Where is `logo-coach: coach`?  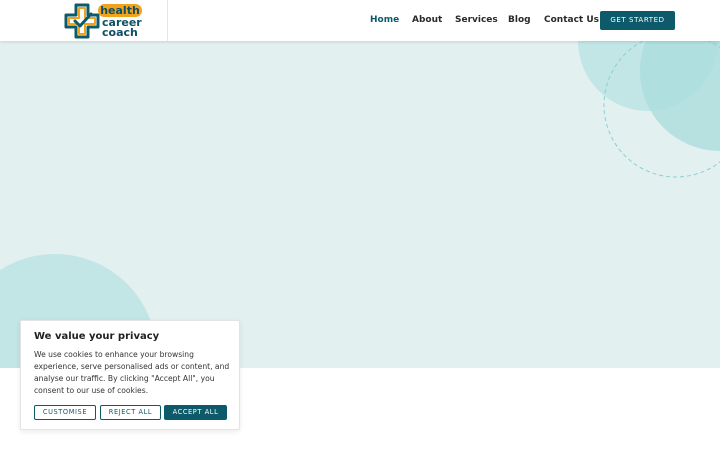
logo-coach: coach is located at coordinates (120, 32).